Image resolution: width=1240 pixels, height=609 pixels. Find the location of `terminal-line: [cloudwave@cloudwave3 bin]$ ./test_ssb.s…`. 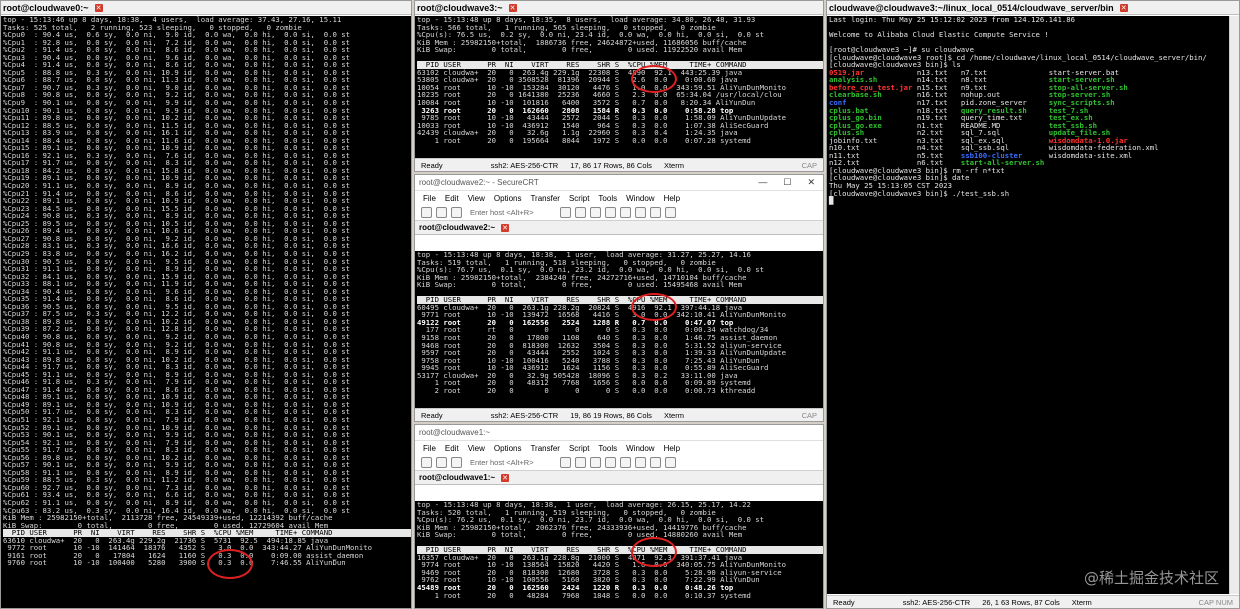

terminal-line: [cloudwave@cloudwave3 bin]$ ./test_ssb.s… is located at coordinates (919, 193).